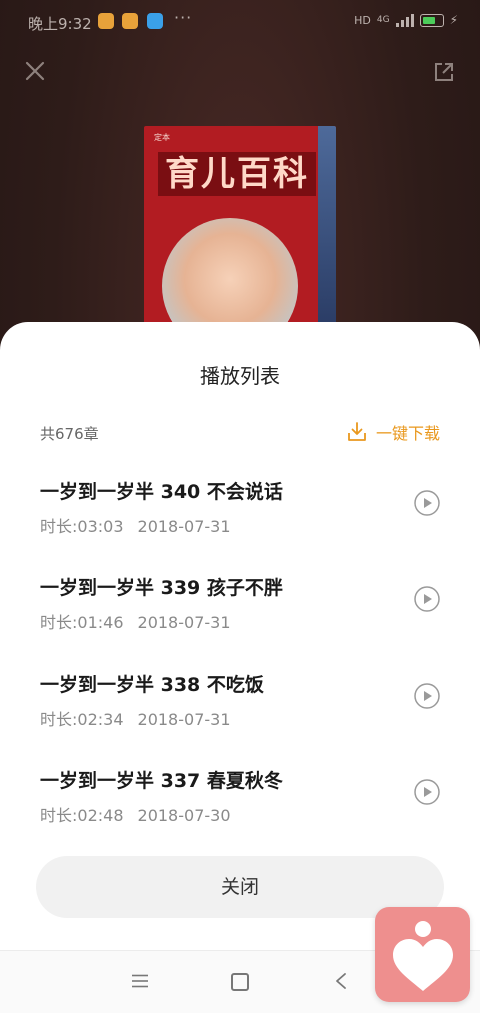 This screenshot has height=1013, width=480. Describe the element at coordinates (162, 137) in the screenshot. I see `cover-top-text: 定本` at that location.